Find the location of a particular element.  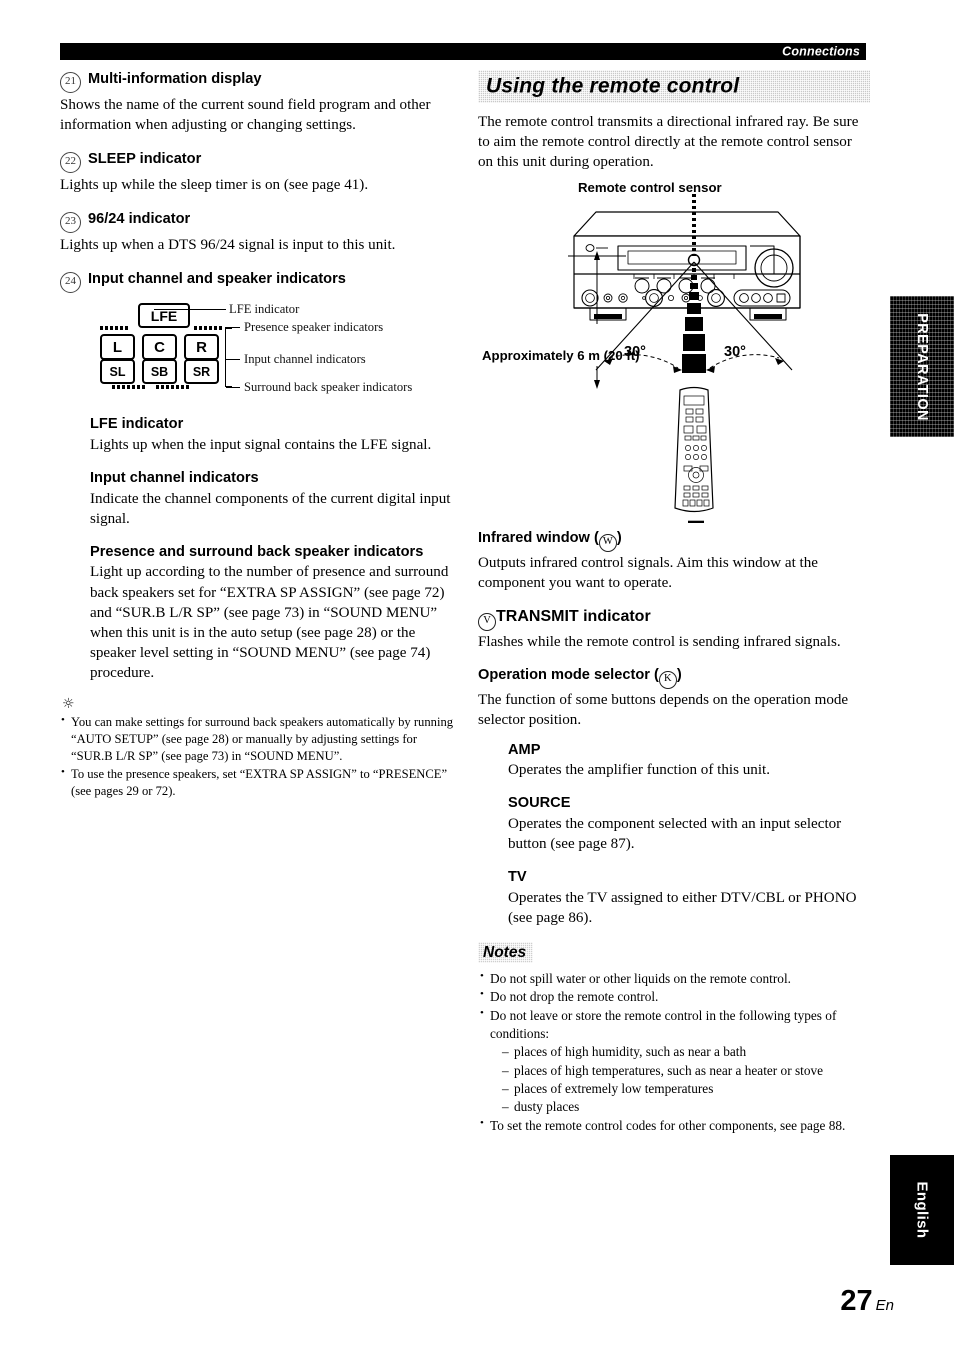

circled-letter-w: W is located at coordinates (607, 543).